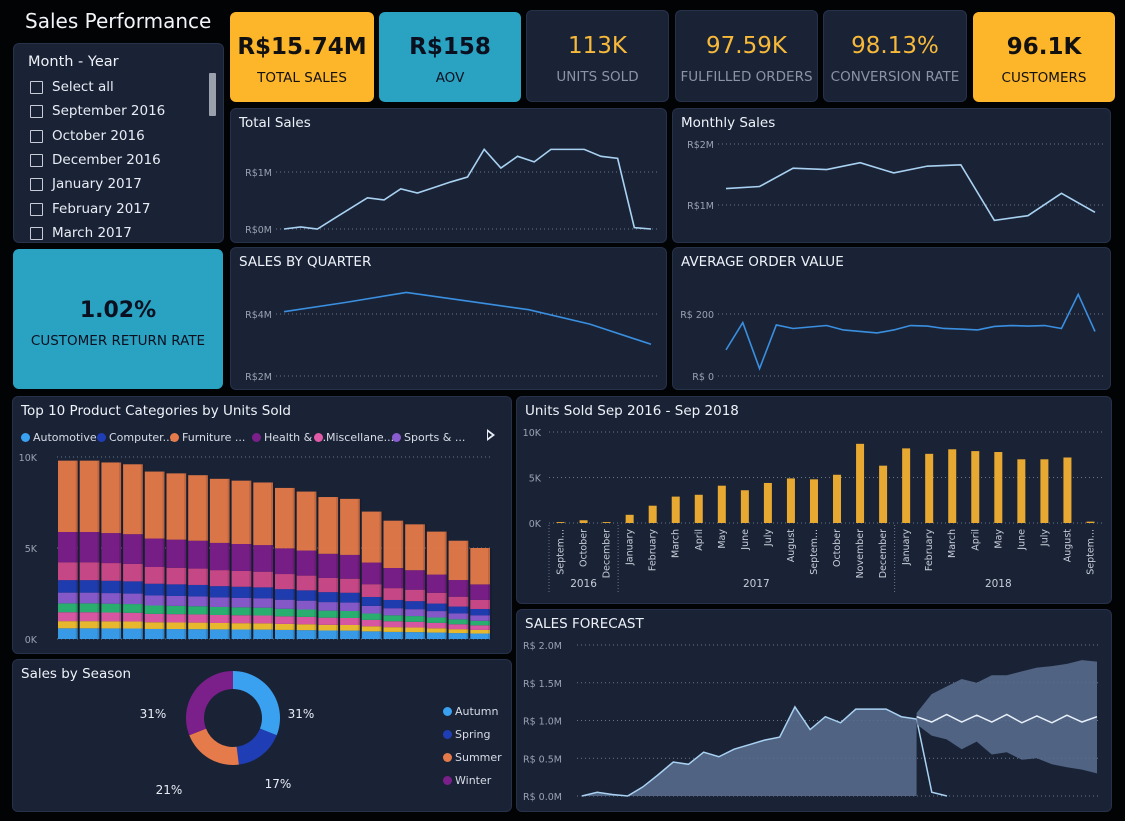 The height and width of the screenshot is (821, 1125). I want to click on page-title: Sales Performance, so click(118, 21).